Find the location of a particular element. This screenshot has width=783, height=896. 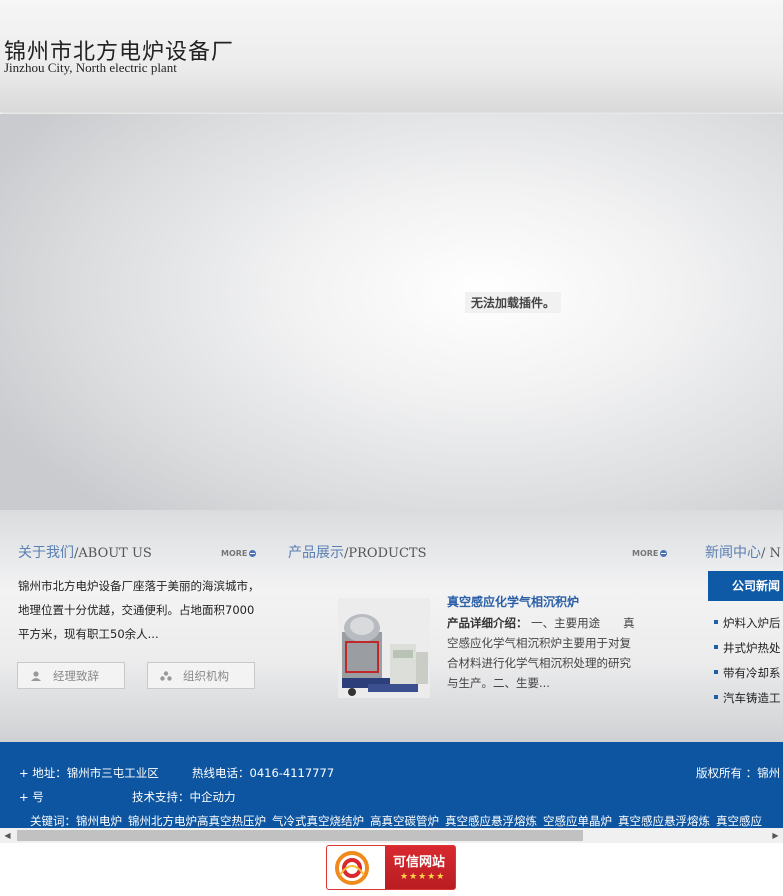

keyword-link: 空感应单晶炉 is located at coordinates (577, 821).